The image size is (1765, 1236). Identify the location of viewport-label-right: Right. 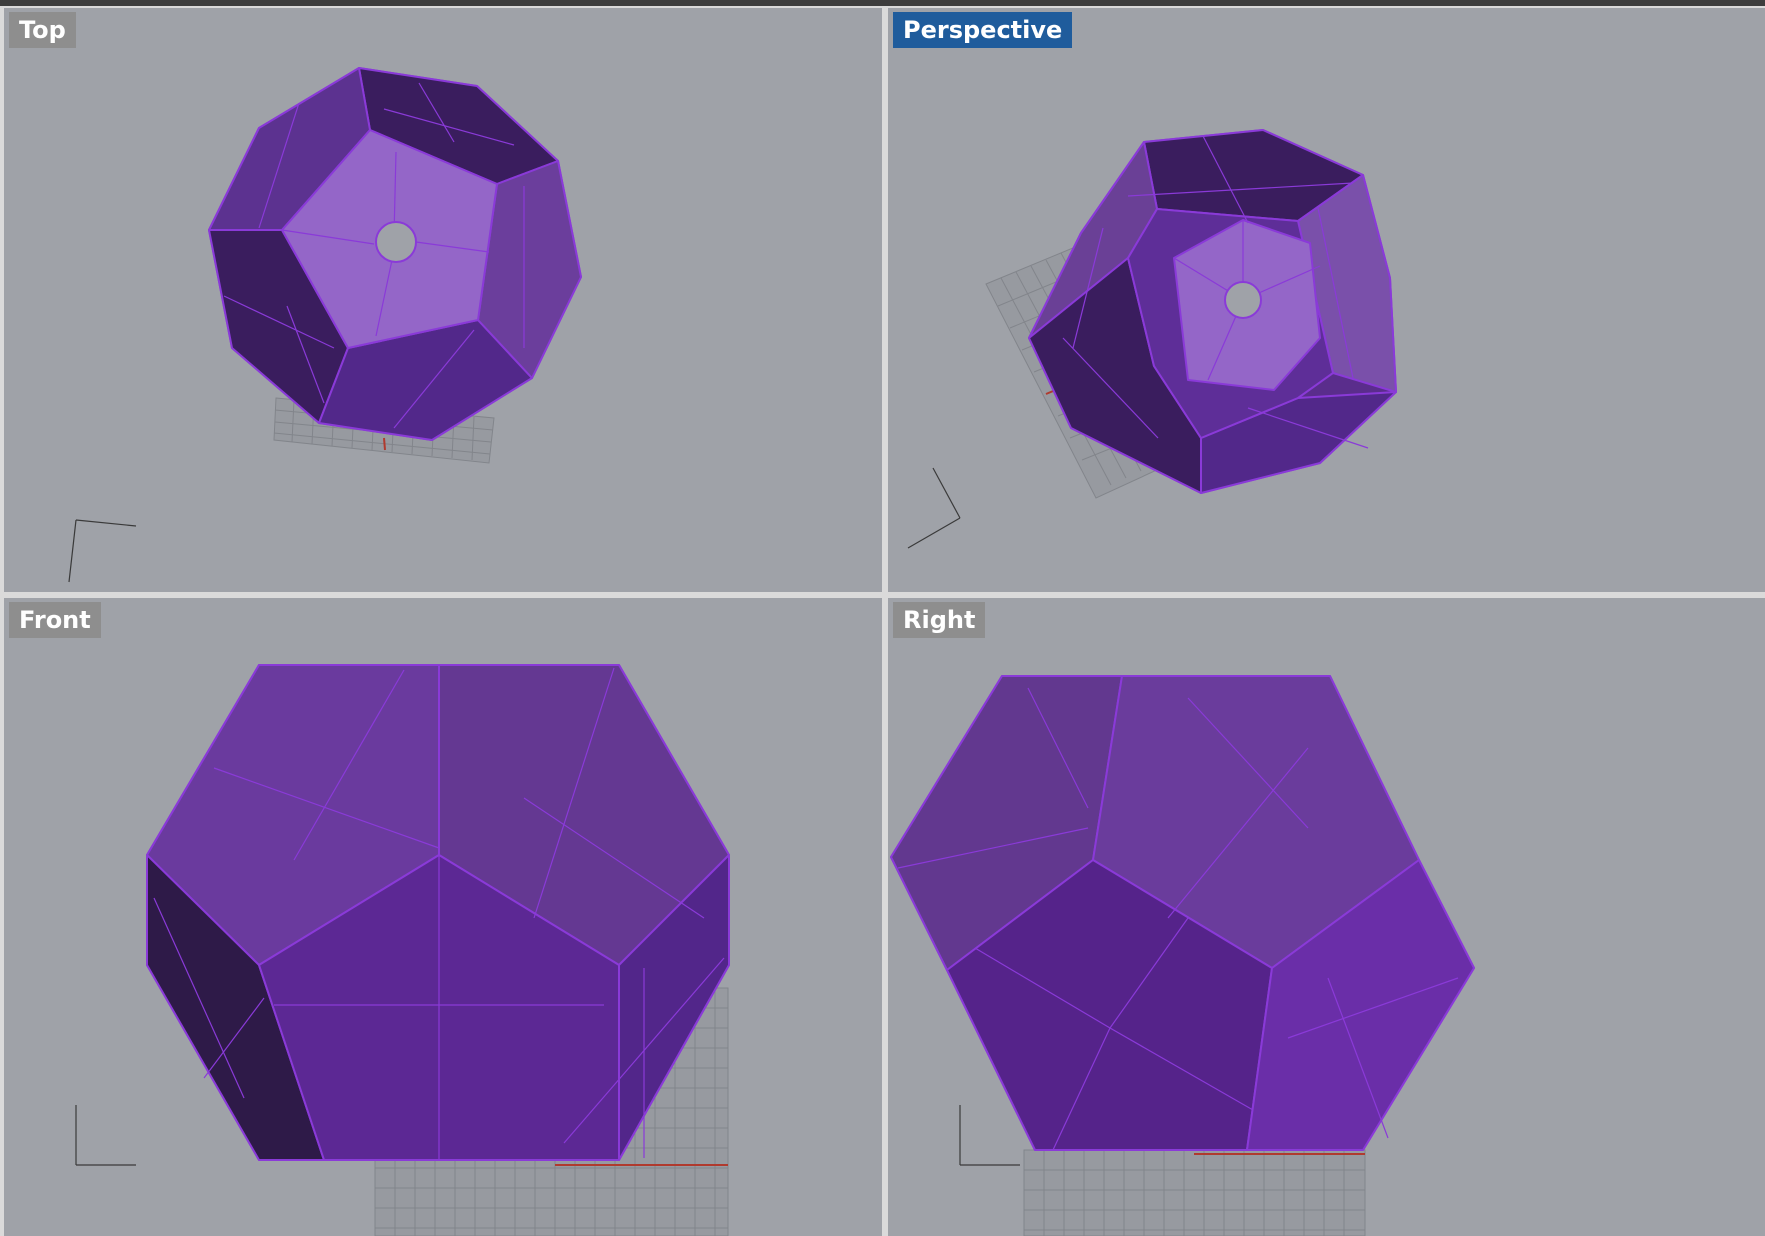
(939, 620).